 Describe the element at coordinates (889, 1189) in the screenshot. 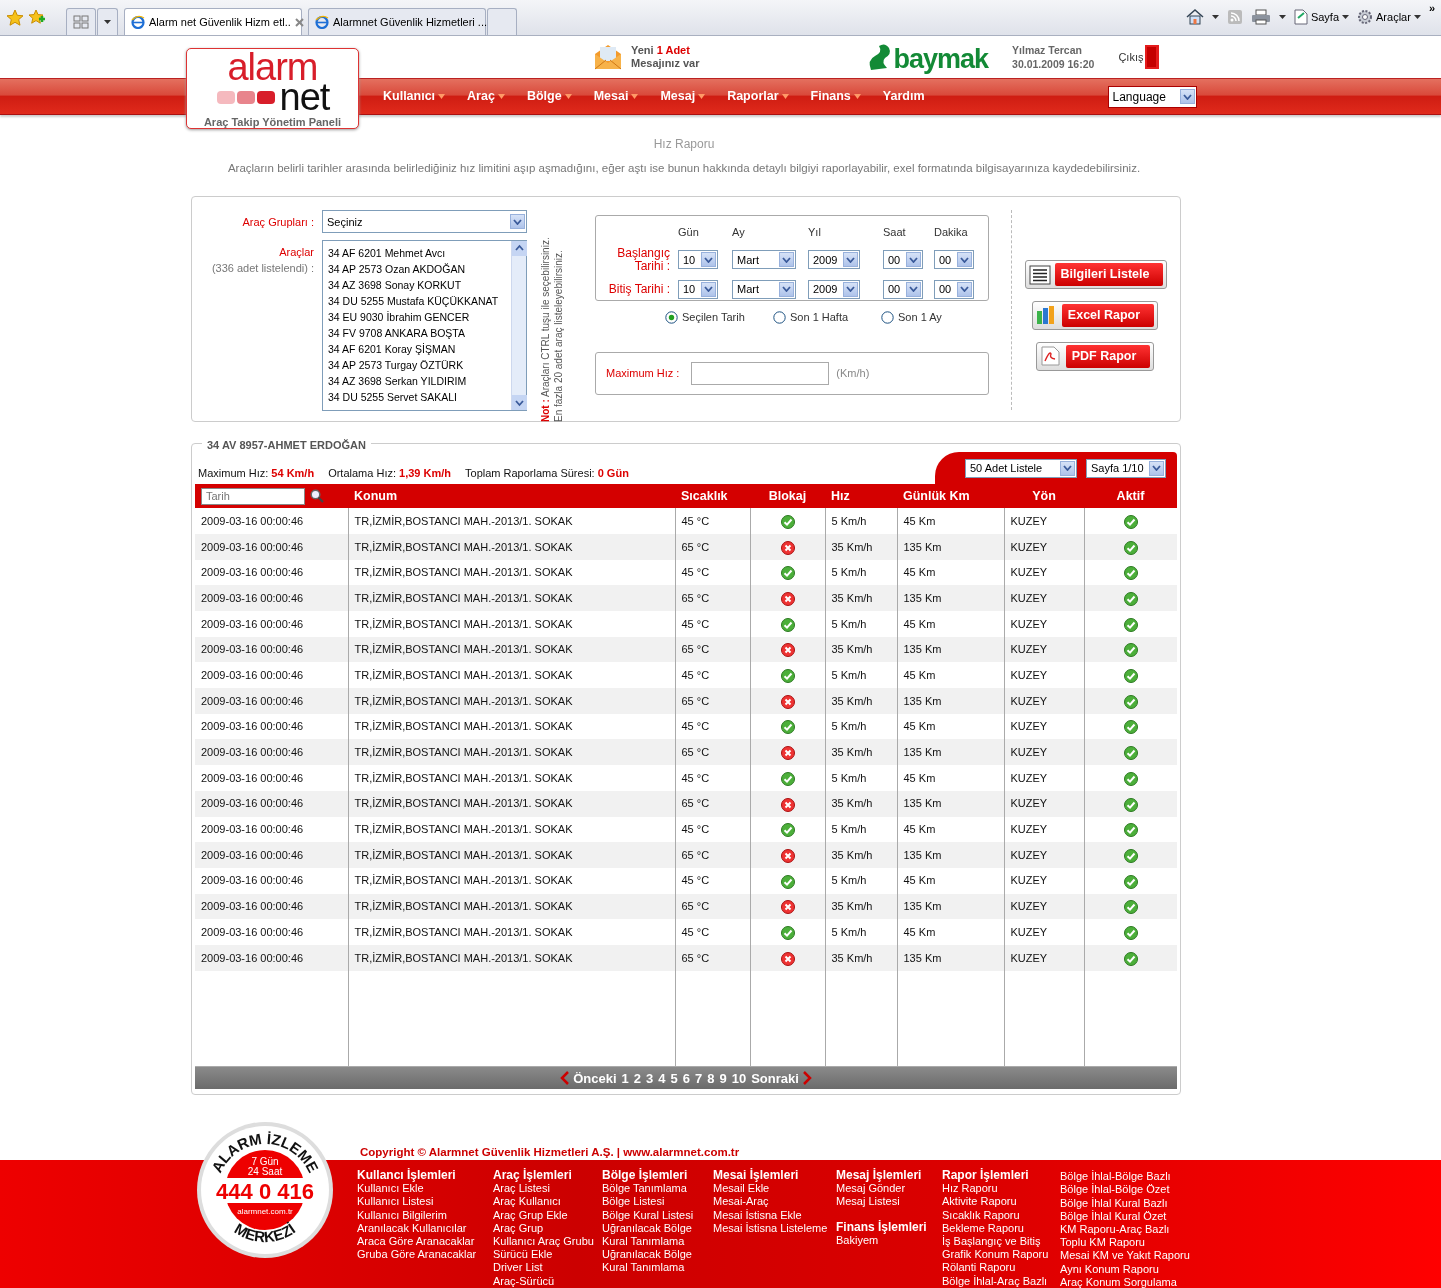

I see `footer-link: Mesaj Gönder` at that location.